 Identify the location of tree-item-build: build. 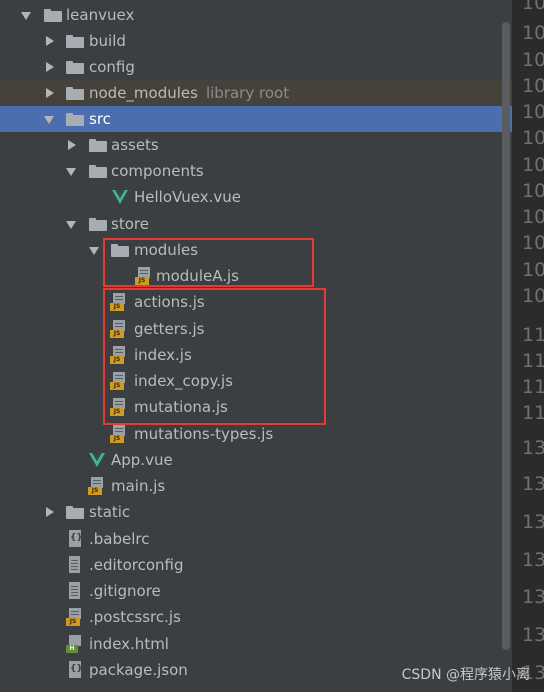
(256, 41).